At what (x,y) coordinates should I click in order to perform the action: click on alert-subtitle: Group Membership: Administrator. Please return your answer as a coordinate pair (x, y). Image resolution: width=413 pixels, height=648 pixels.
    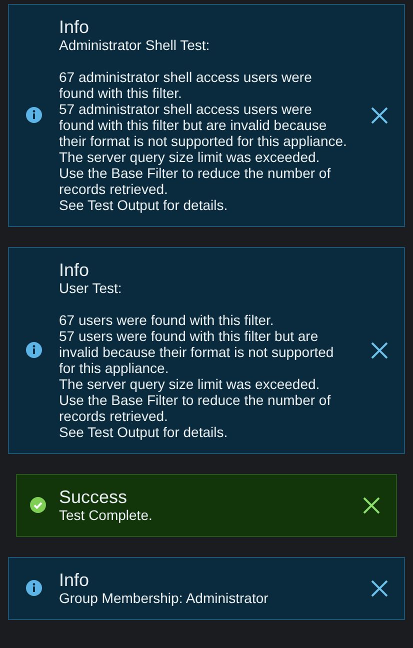
    Looking at the image, I should click on (164, 598).